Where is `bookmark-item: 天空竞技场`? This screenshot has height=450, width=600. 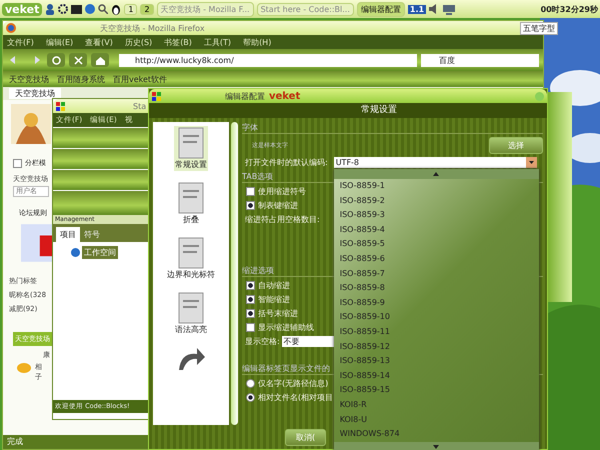 bookmark-item: 天空竞技场 is located at coordinates (29, 79).